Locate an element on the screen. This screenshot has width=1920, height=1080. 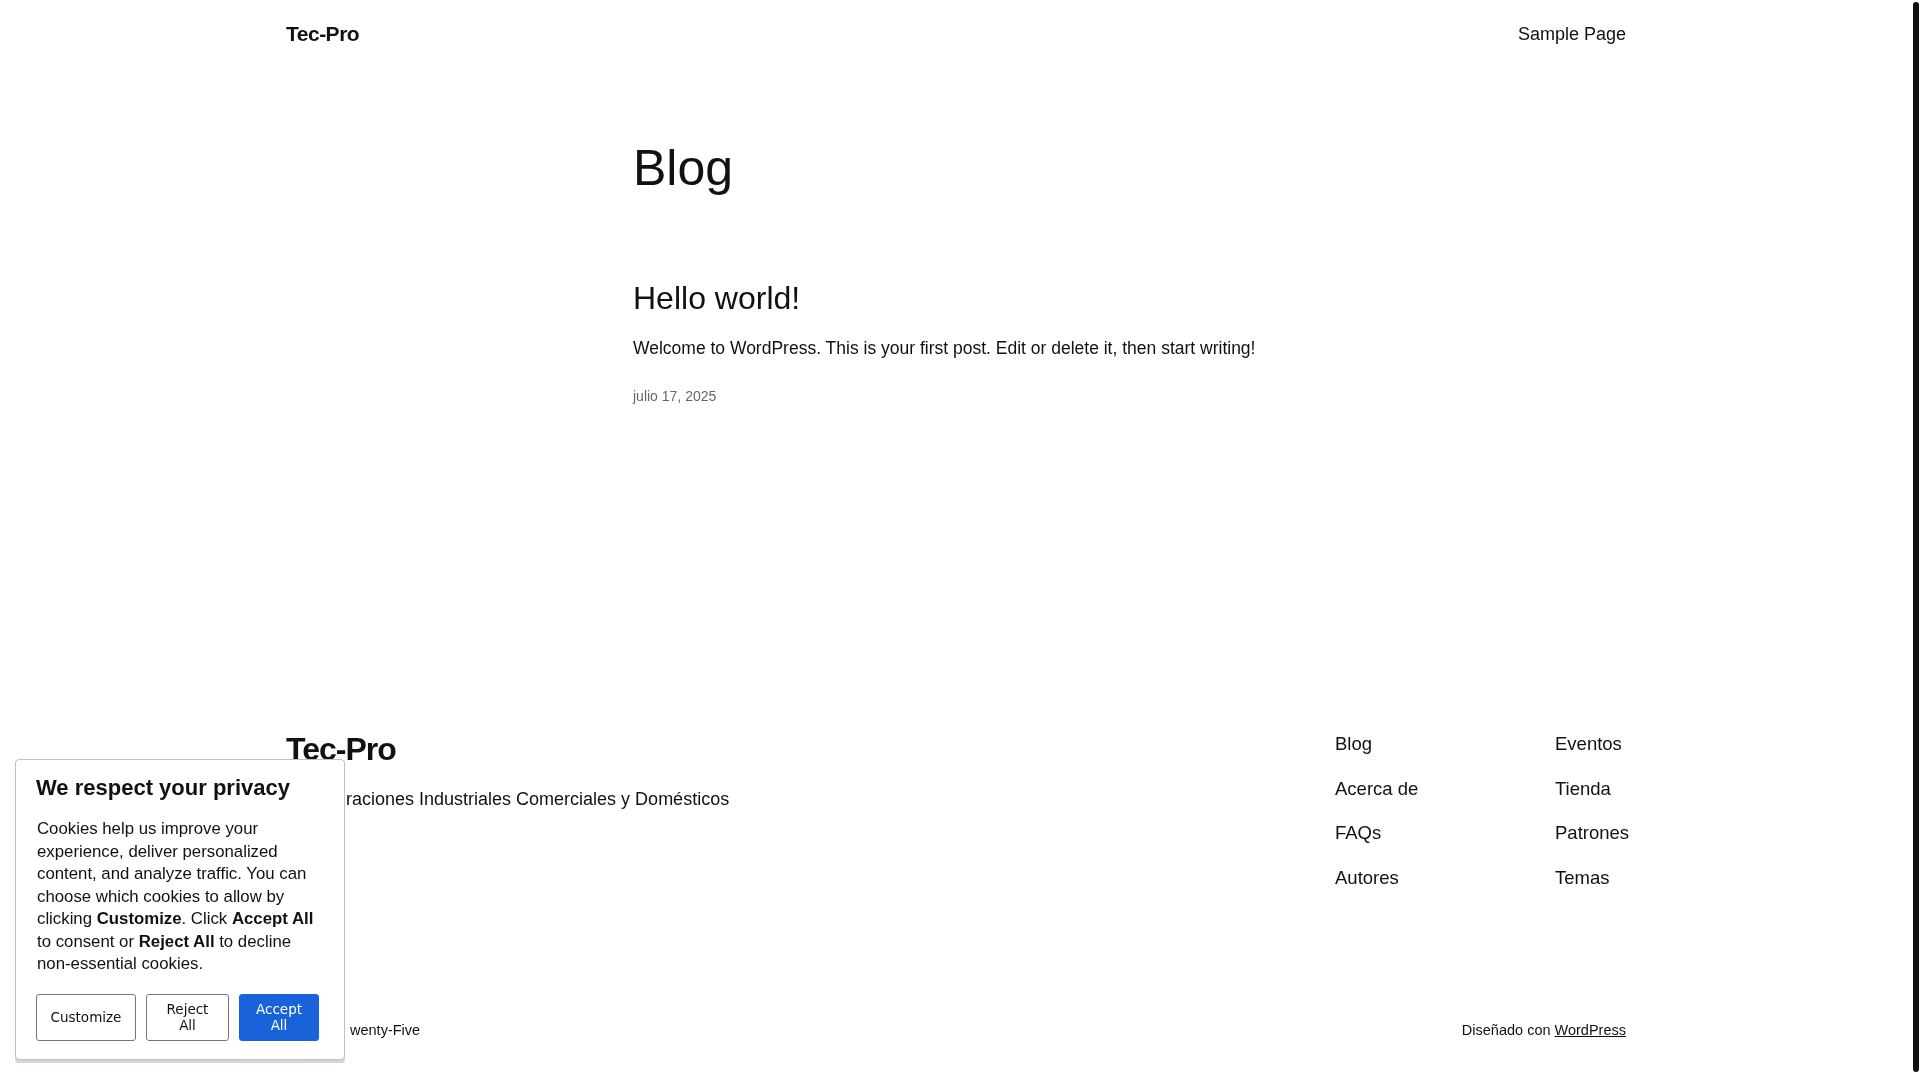
wordpress-link: WordPress is located at coordinates (1590, 1030).